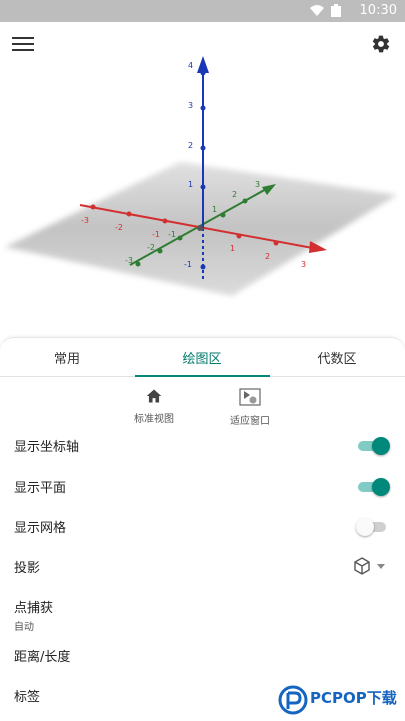 The height and width of the screenshot is (721, 405). I want to click on point-capture-label: 点捕获, so click(34, 608).